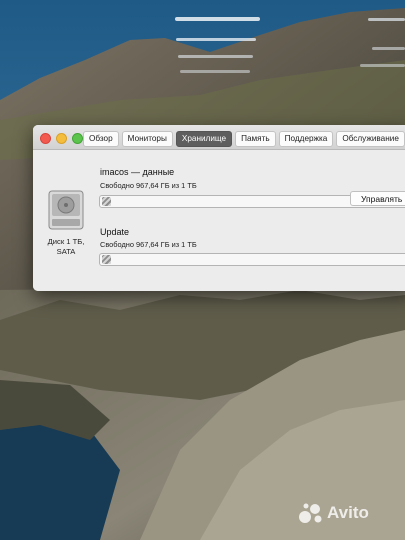 This screenshot has height=540, width=405. Describe the element at coordinates (137, 172) in the screenshot. I see `volume-name: imacos — данные` at that location.